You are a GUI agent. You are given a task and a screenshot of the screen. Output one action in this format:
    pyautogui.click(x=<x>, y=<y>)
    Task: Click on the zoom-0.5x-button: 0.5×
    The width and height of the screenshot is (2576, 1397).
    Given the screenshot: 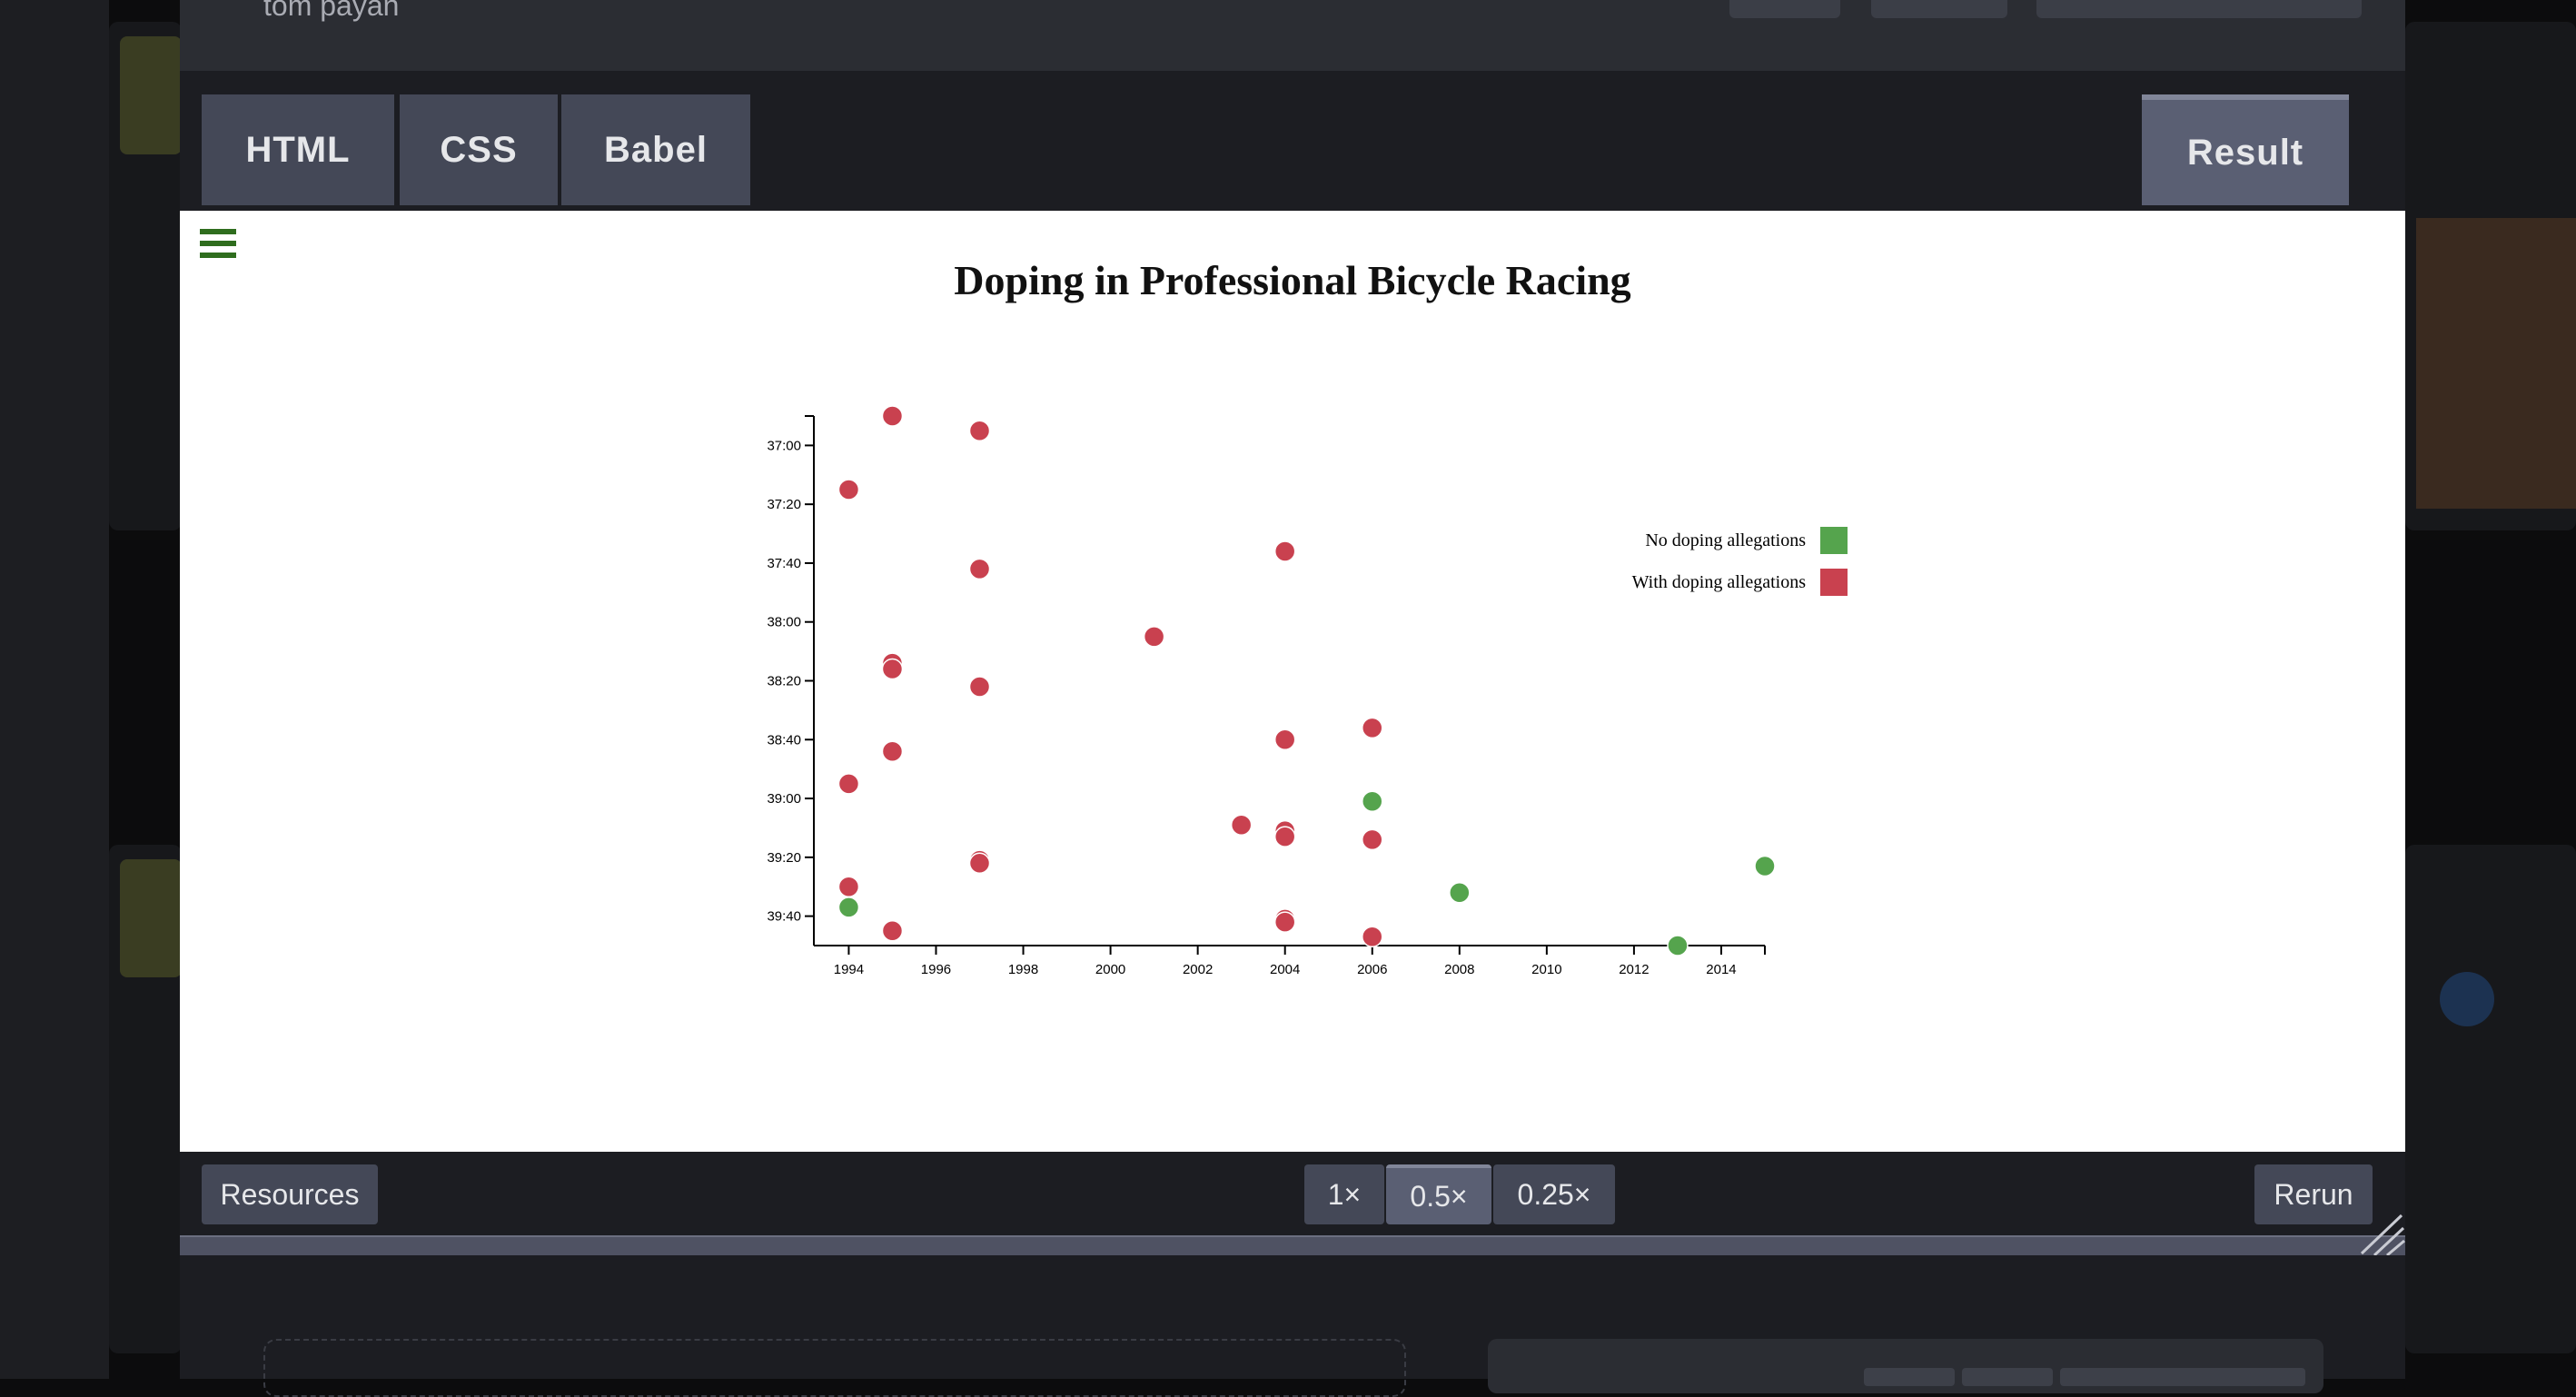 What is the action you would take?
    pyautogui.click(x=1438, y=1194)
    